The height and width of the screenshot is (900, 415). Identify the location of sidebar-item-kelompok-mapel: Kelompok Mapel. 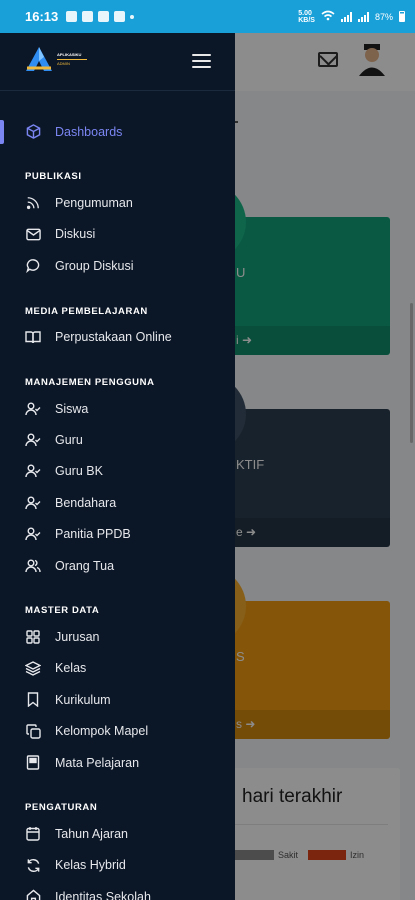
(117, 730).